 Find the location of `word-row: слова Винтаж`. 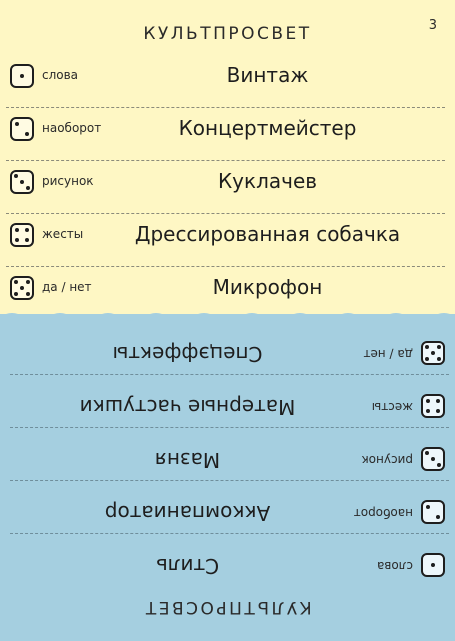

word-row: слова Винтаж is located at coordinates (227, 81).